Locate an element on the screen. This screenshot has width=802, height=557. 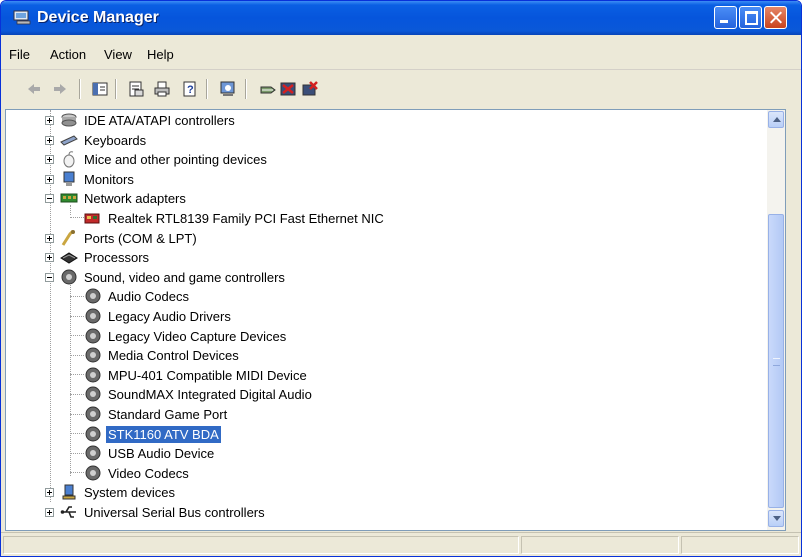
tree-item-label: Ports (COM & LPT) is located at coordinates (140, 238).